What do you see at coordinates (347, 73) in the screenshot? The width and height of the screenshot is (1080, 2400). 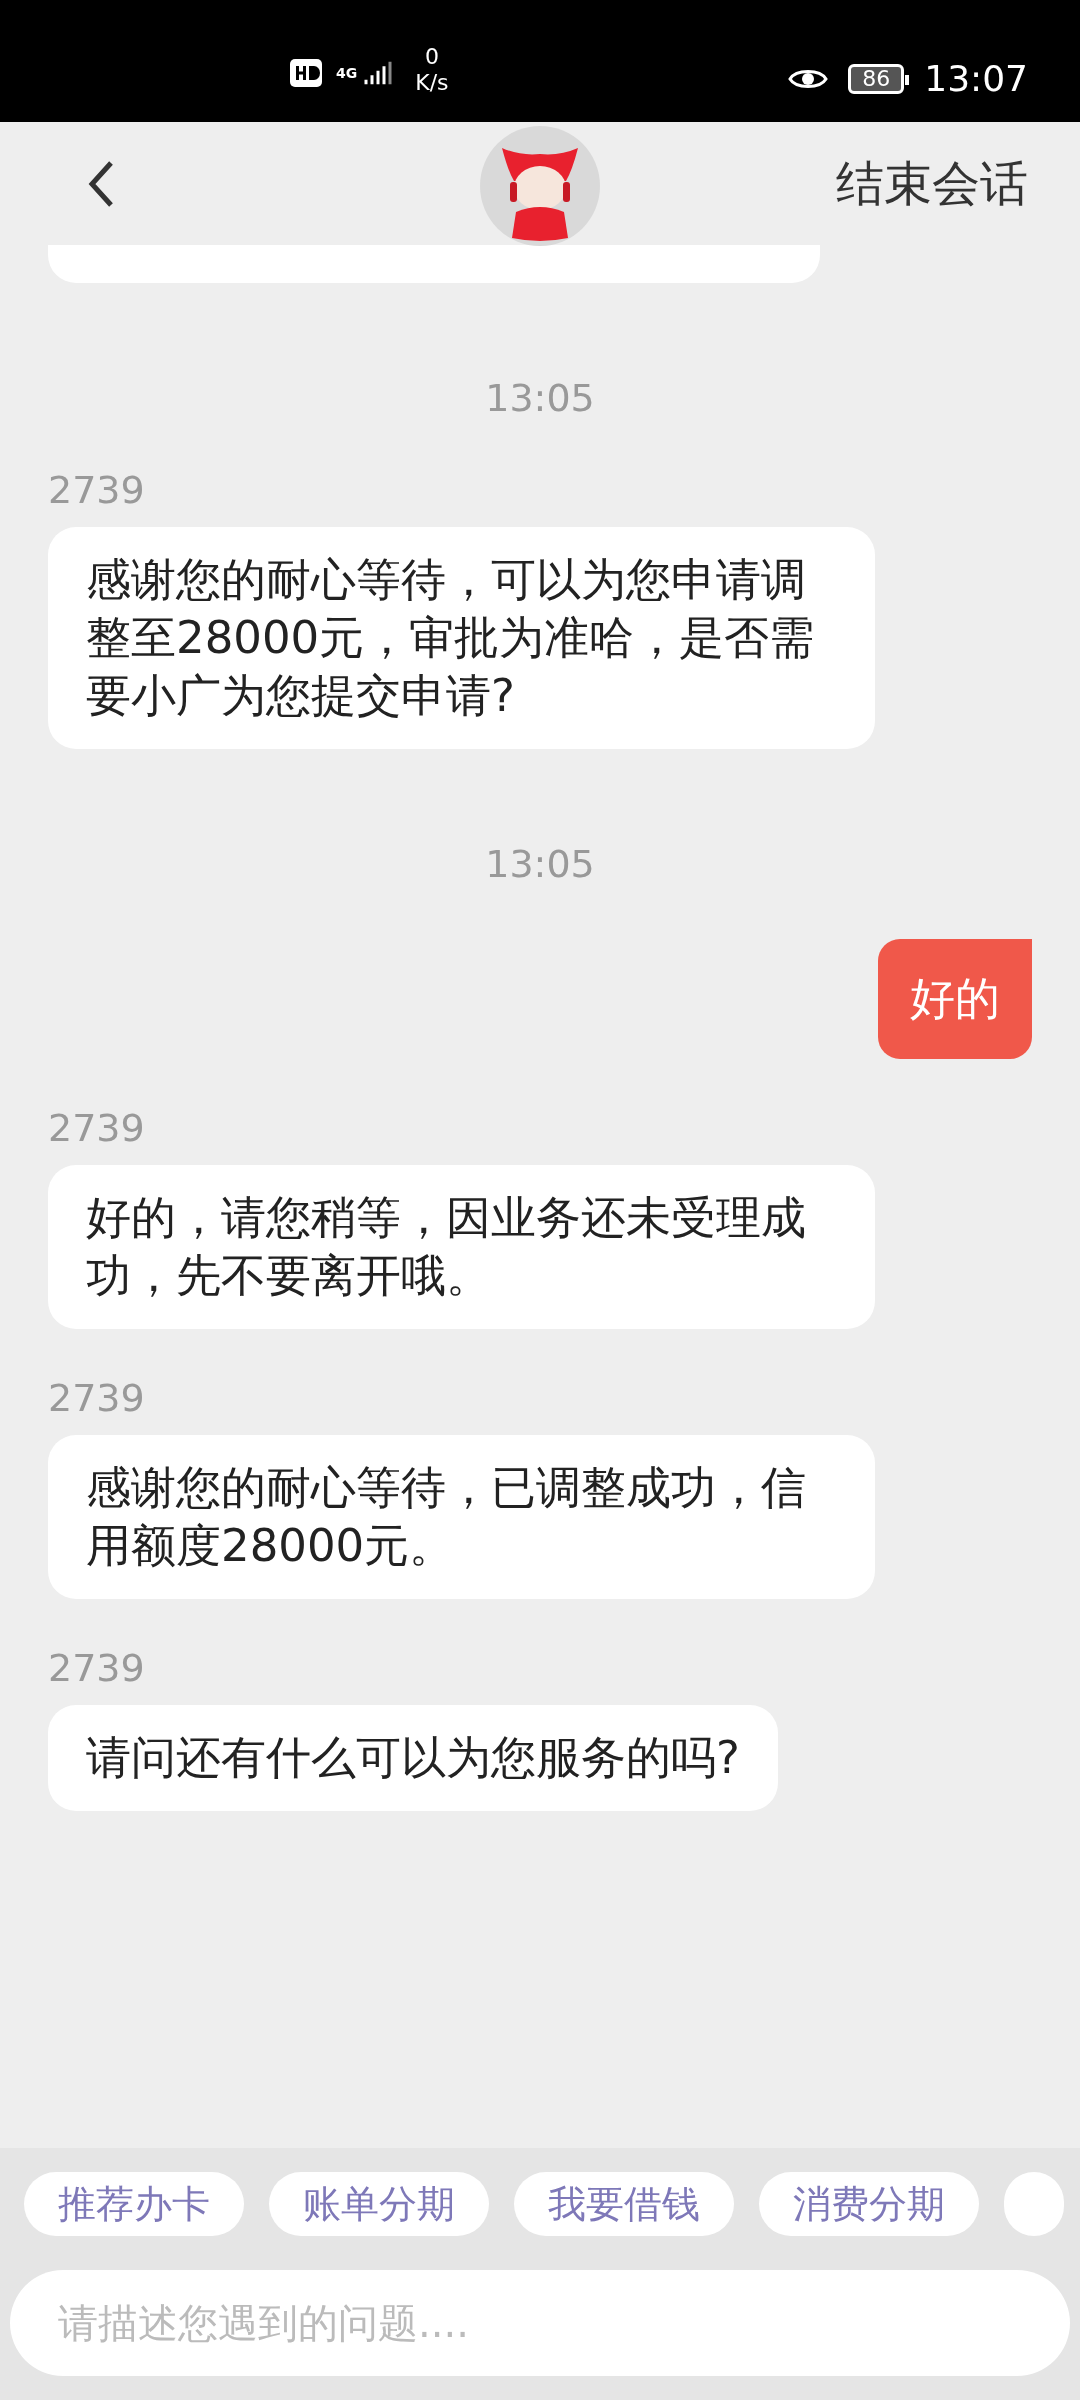 I see `network-label: 4G` at bounding box center [347, 73].